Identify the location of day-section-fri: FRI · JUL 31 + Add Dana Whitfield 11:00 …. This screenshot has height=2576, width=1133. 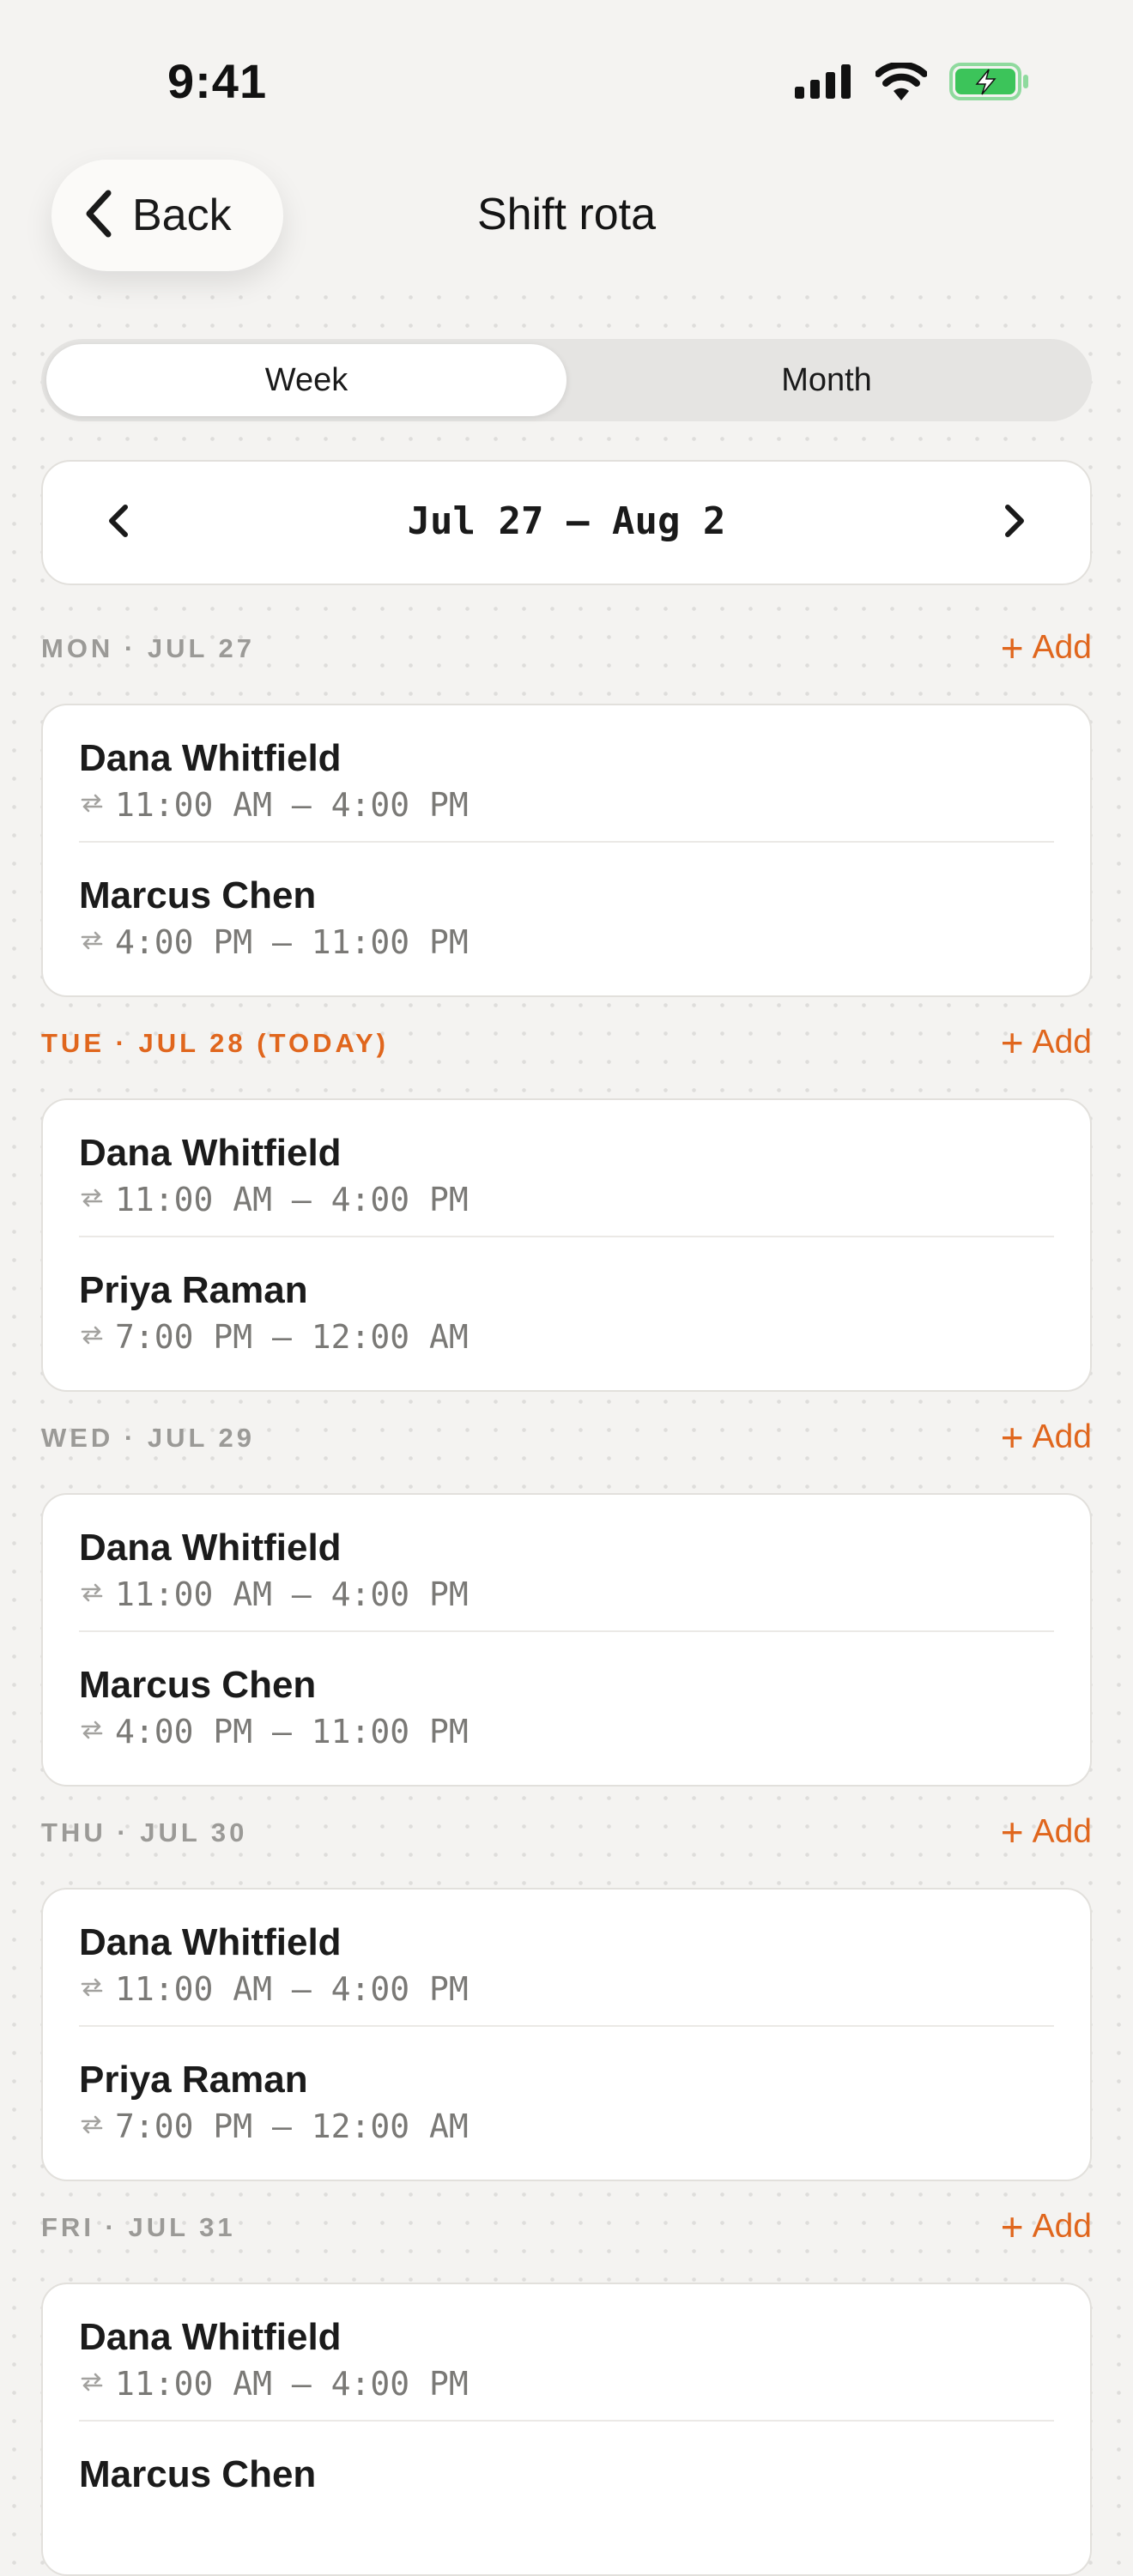
(566, 2391).